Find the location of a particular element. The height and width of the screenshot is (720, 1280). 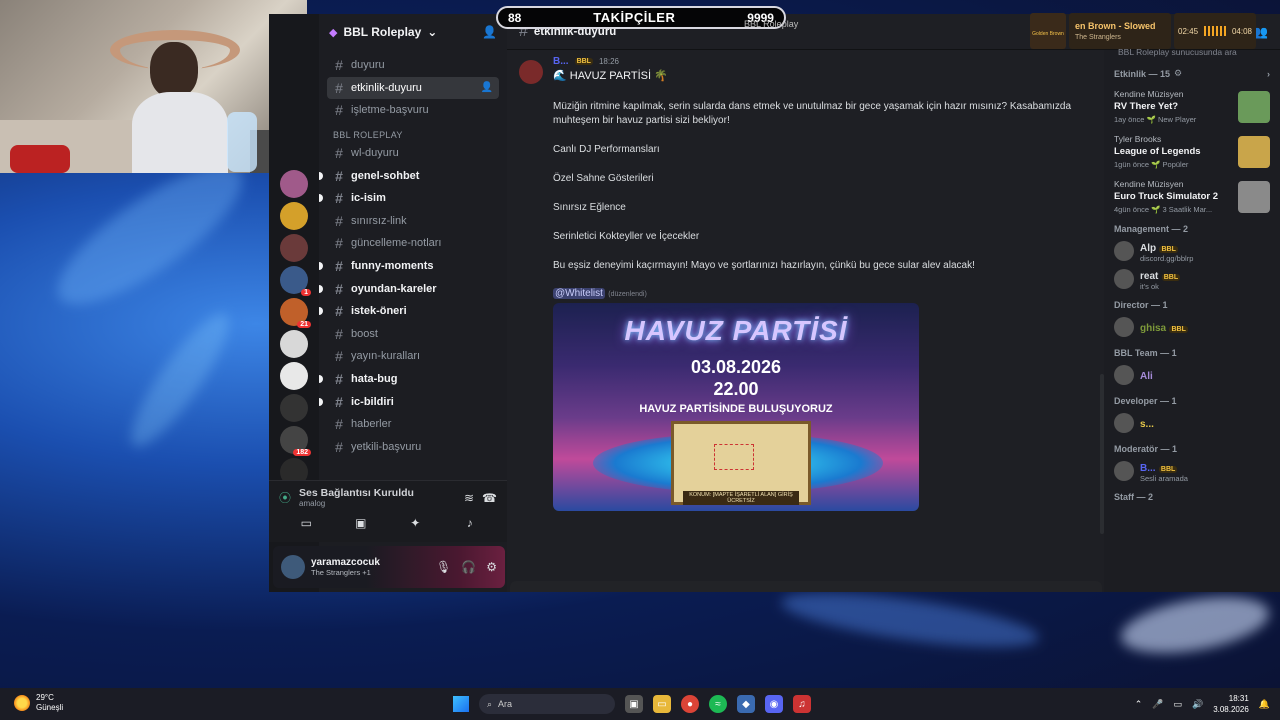

channel-item: # funny-moments is located at coordinates (409, 266).